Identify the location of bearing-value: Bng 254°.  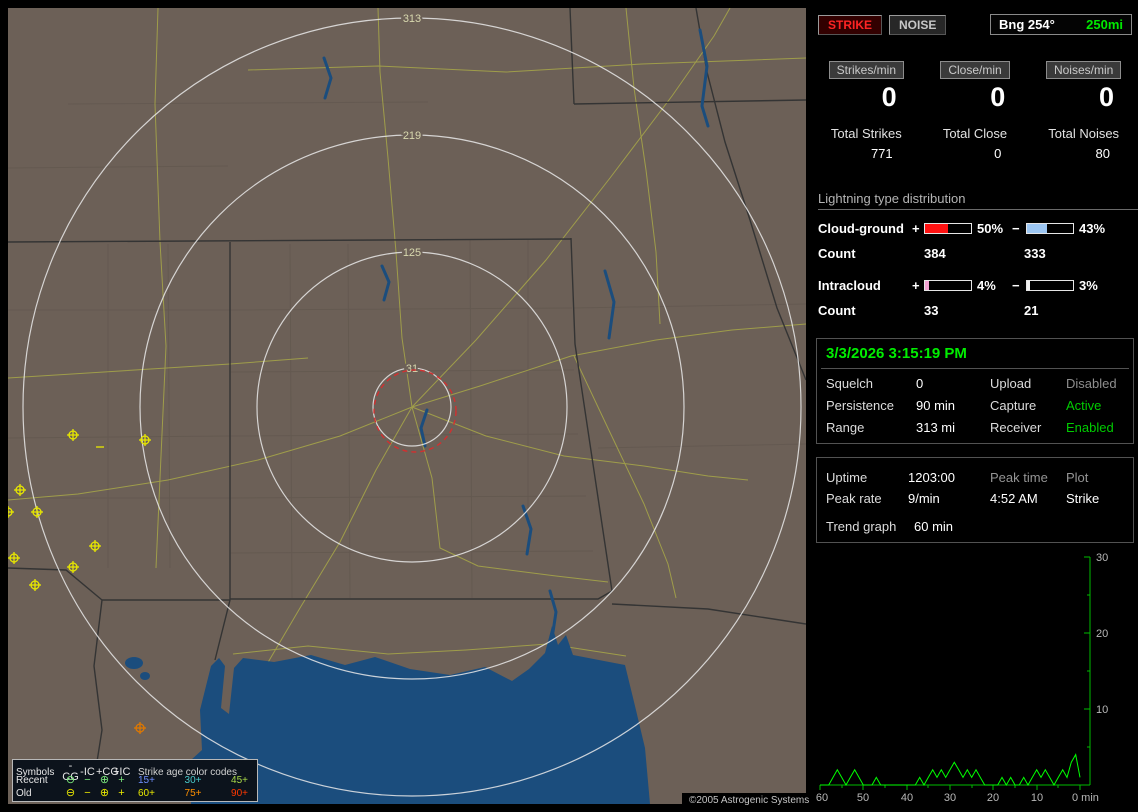
(1027, 24).